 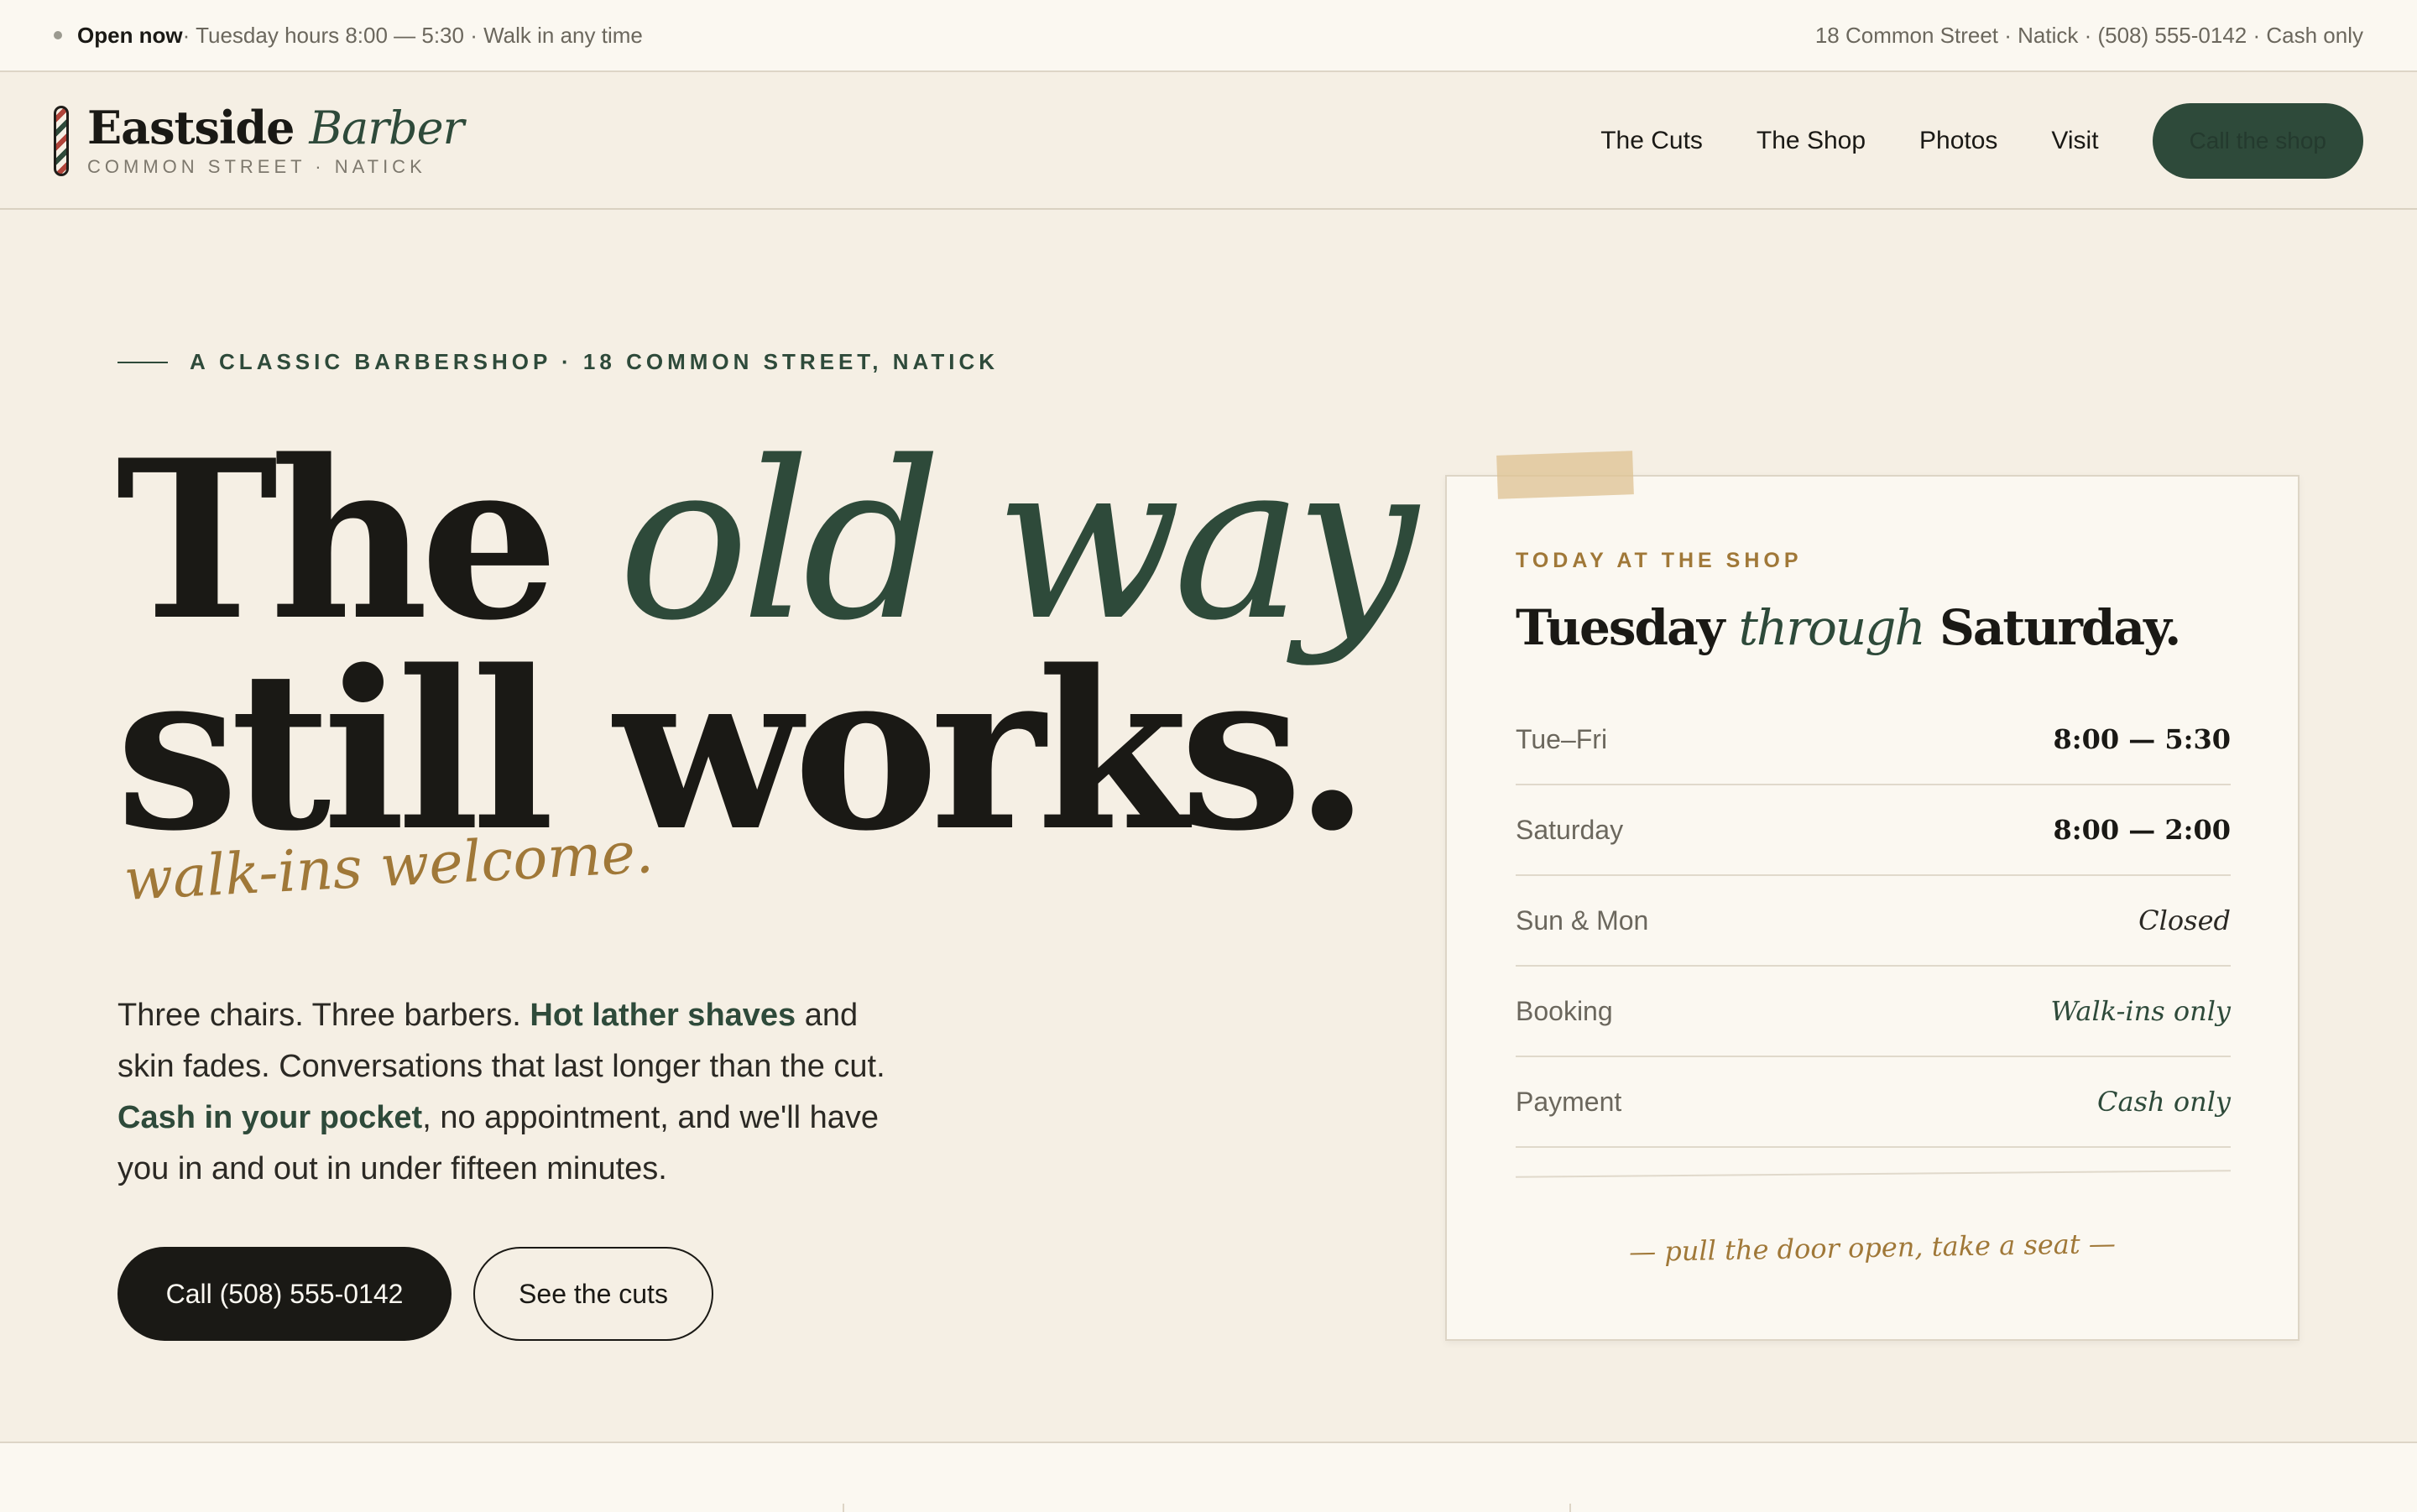 What do you see at coordinates (58, 35) in the screenshot?
I see `status-dot-icon` at bounding box center [58, 35].